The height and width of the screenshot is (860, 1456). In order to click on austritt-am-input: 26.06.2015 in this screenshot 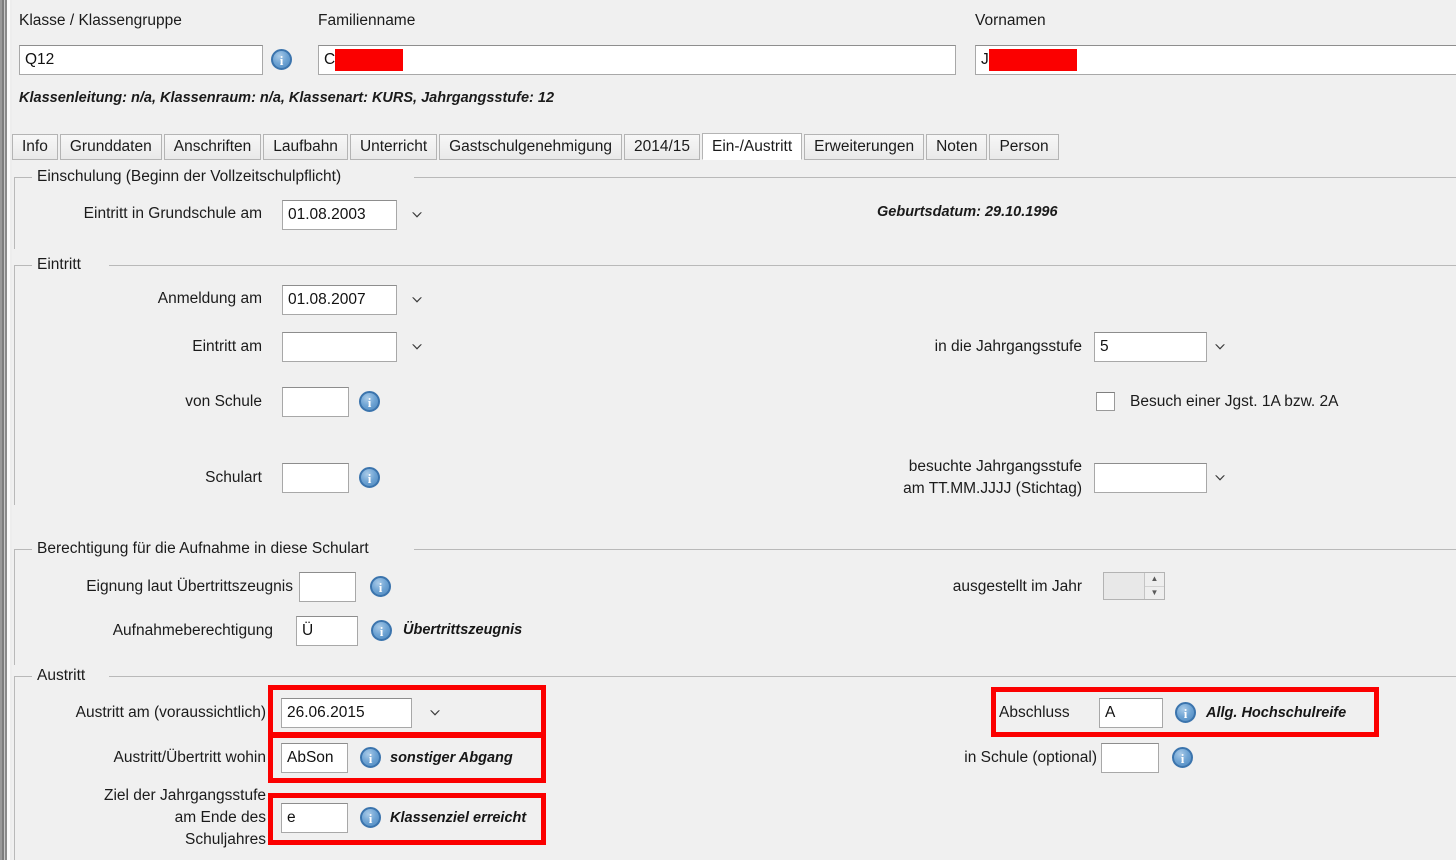, I will do `click(346, 713)`.